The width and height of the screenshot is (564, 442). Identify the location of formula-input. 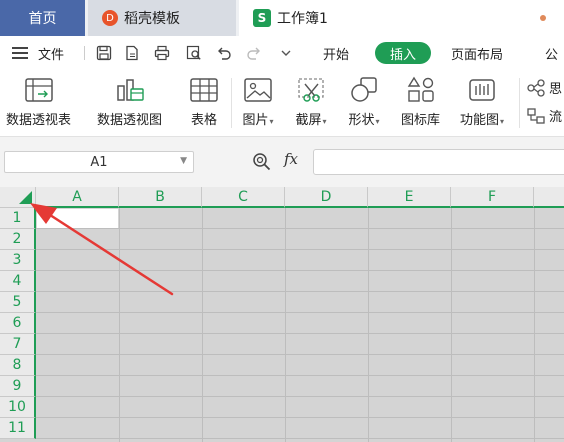
(438, 162).